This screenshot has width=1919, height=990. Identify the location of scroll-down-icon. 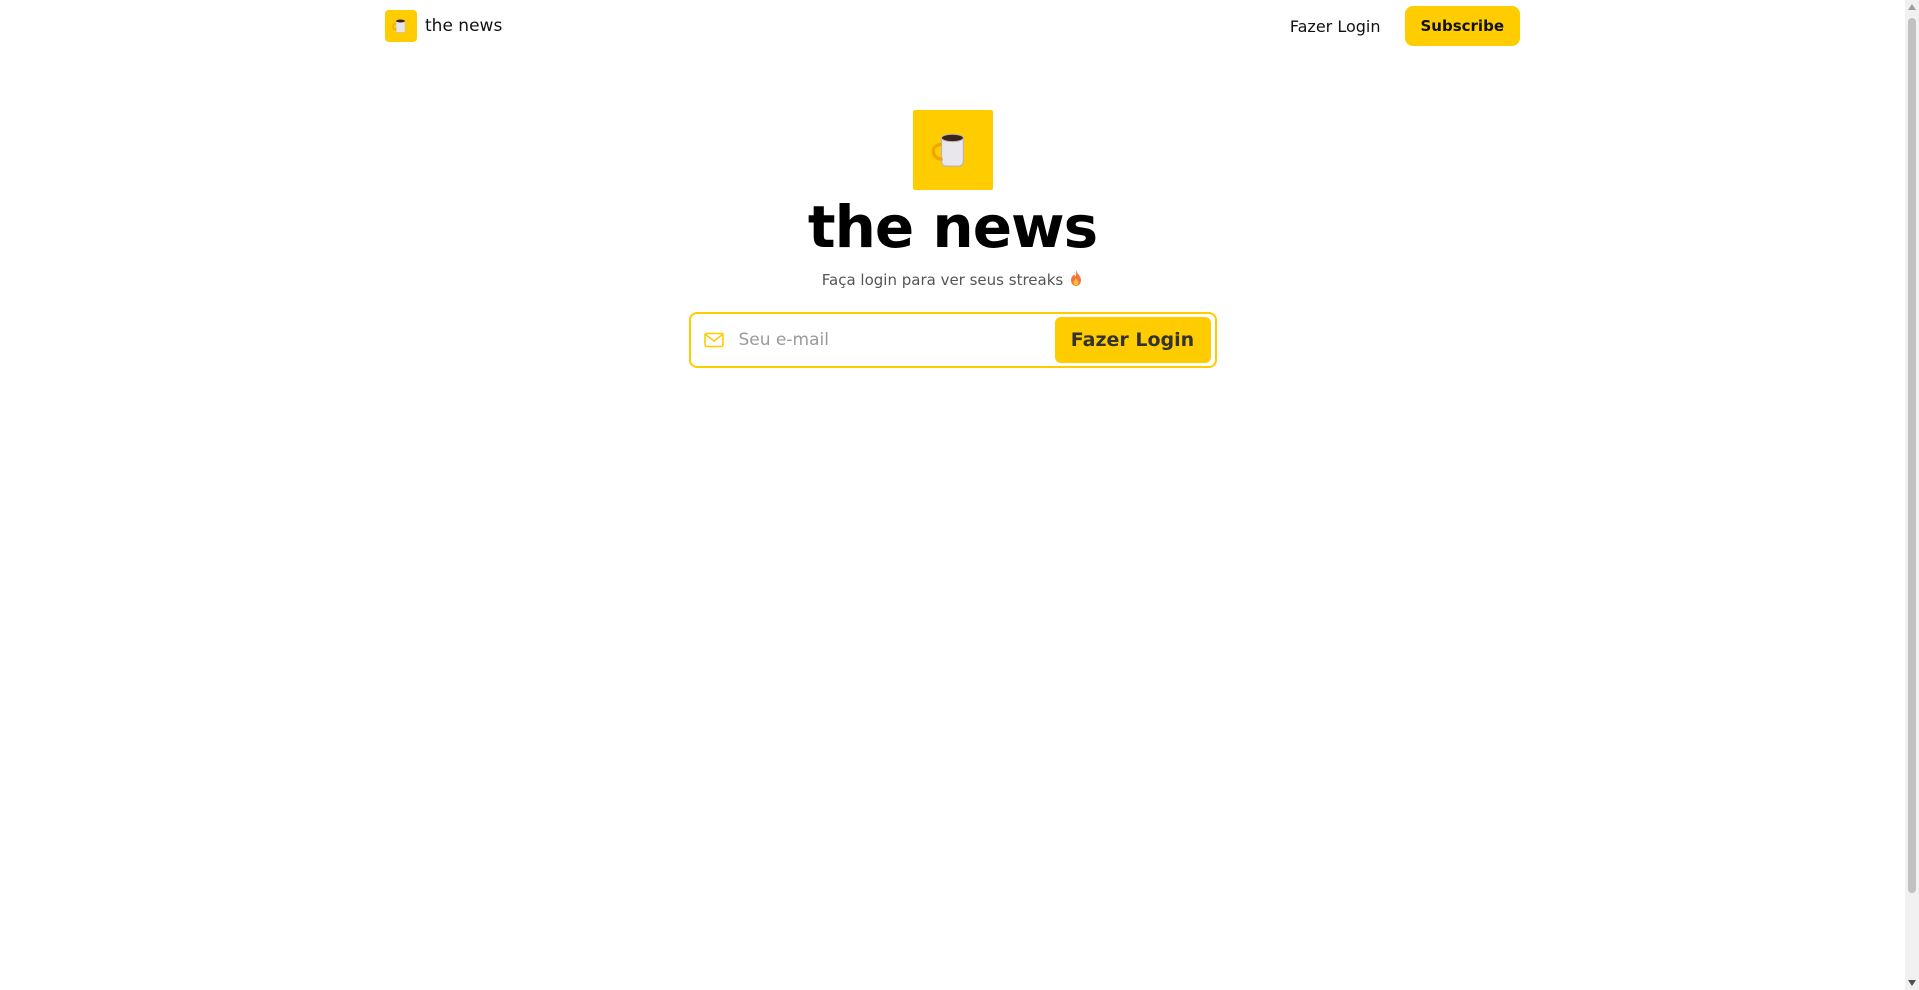
(1912, 983).